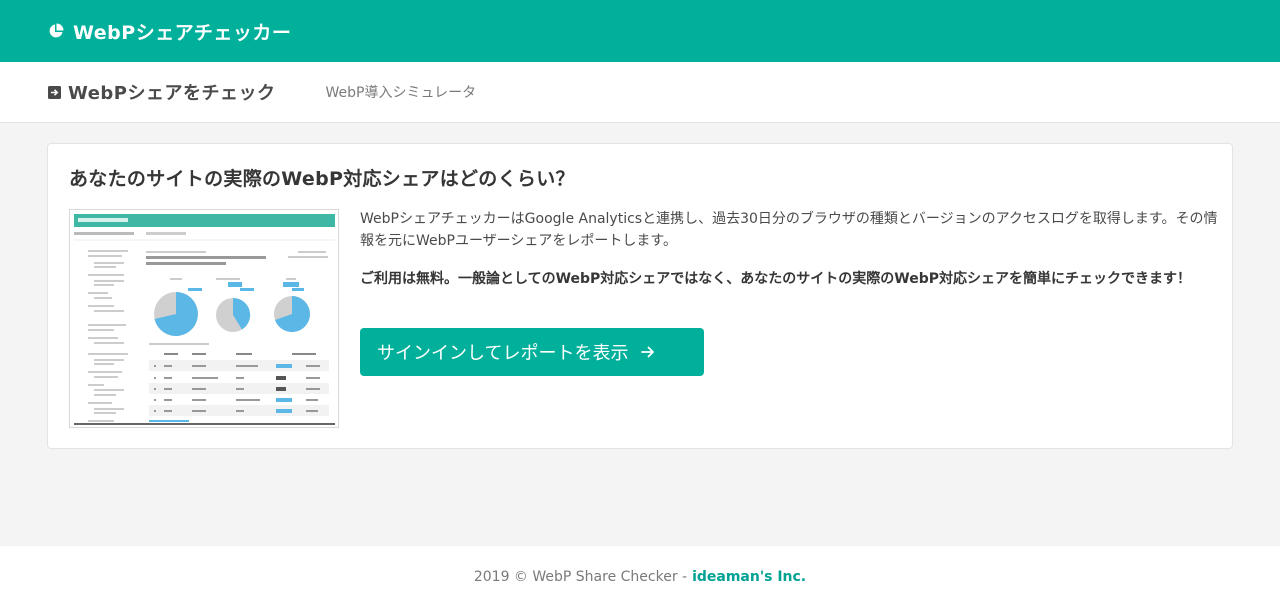 The height and width of the screenshot is (608, 1280). Describe the element at coordinates (182, 31) in the screenshot. I see `brand-title: WebPシェアチェッカー` at that location.